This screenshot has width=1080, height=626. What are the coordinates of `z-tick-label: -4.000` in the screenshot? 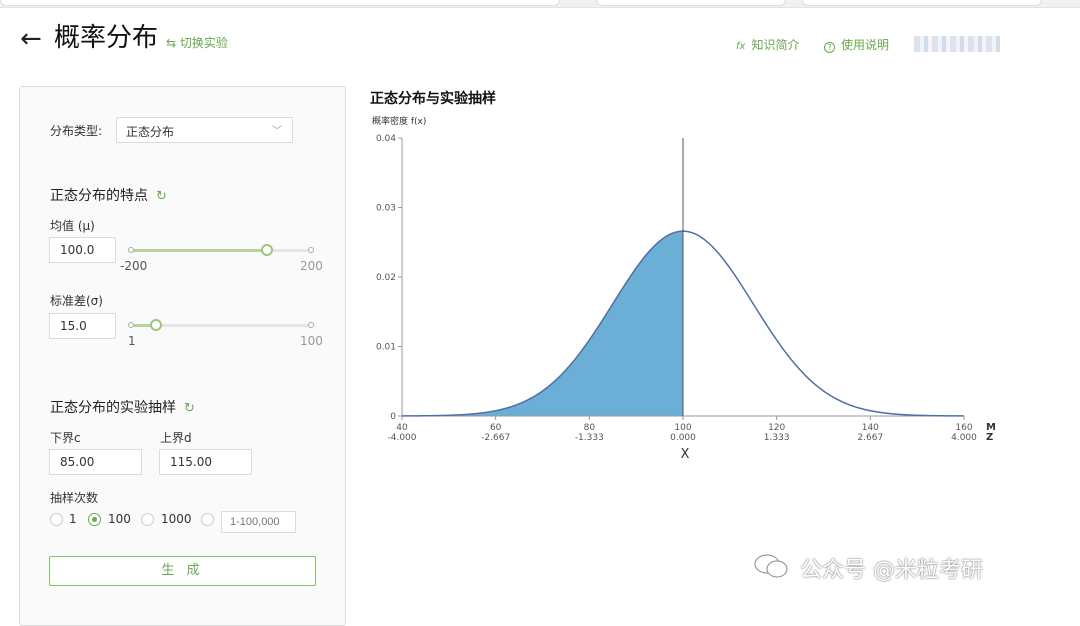 It's located at (401, 438).